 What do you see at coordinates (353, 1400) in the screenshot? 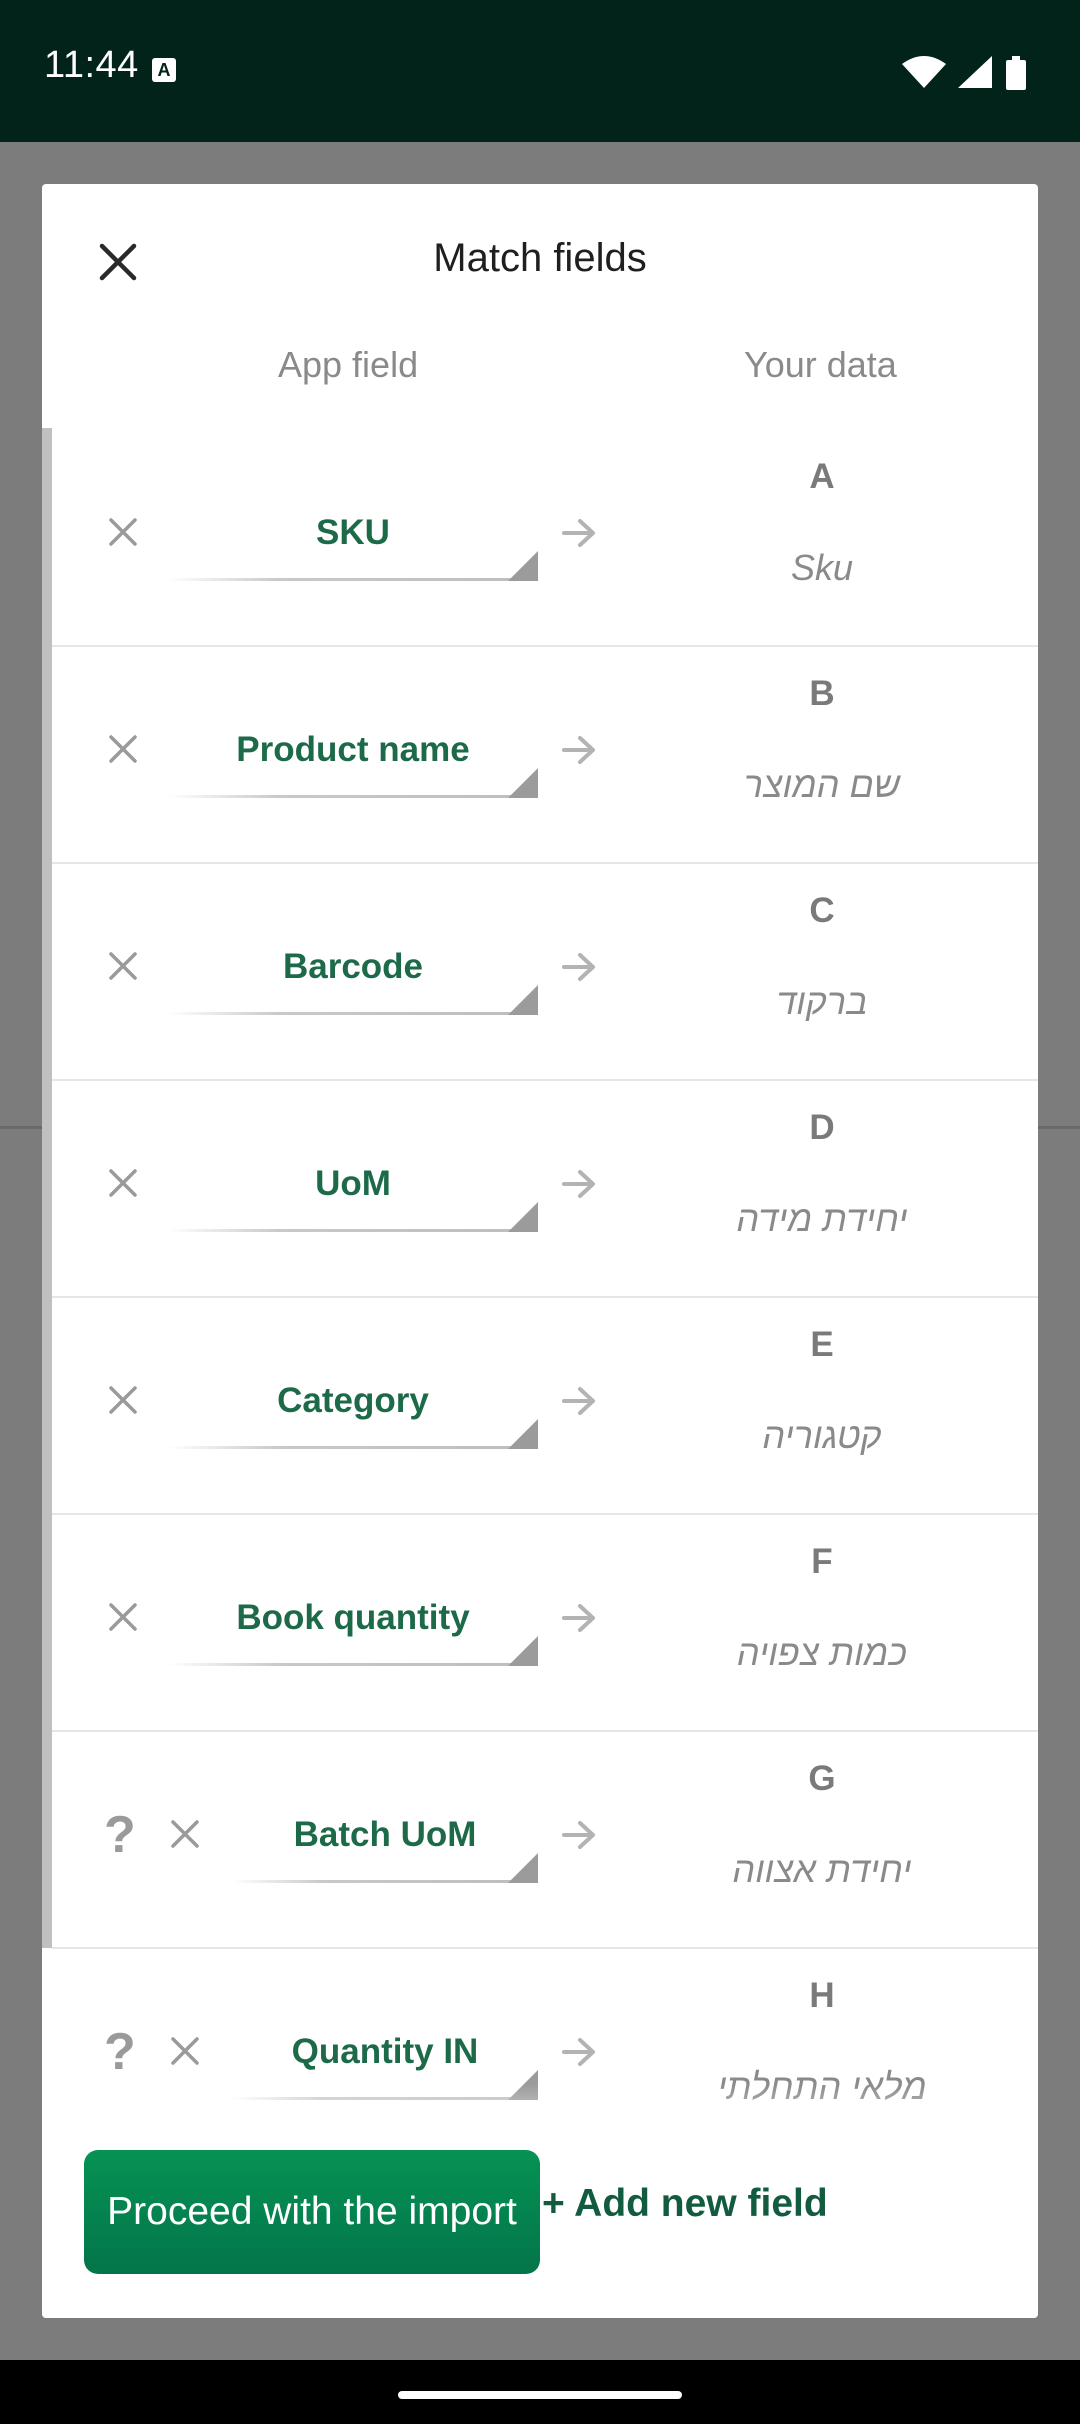
I see `app-field-value: Category` at bounding box center [353, 1400].